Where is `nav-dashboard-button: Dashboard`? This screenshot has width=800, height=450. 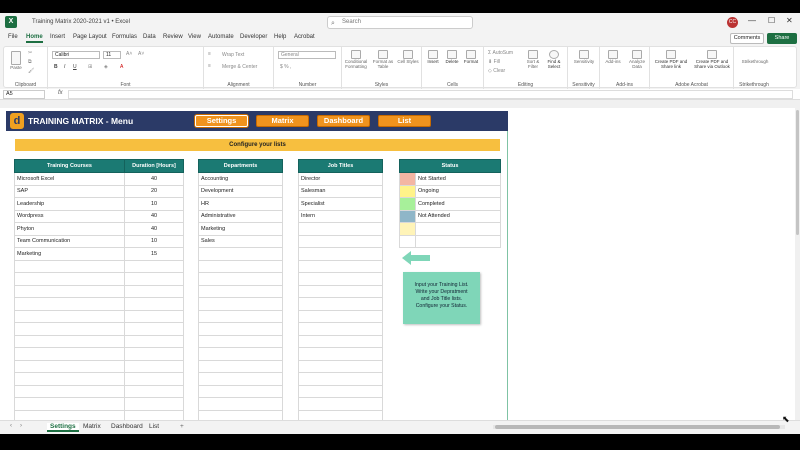 nav-dashboard-button: Dashboard is located at coordinates (343, 121).